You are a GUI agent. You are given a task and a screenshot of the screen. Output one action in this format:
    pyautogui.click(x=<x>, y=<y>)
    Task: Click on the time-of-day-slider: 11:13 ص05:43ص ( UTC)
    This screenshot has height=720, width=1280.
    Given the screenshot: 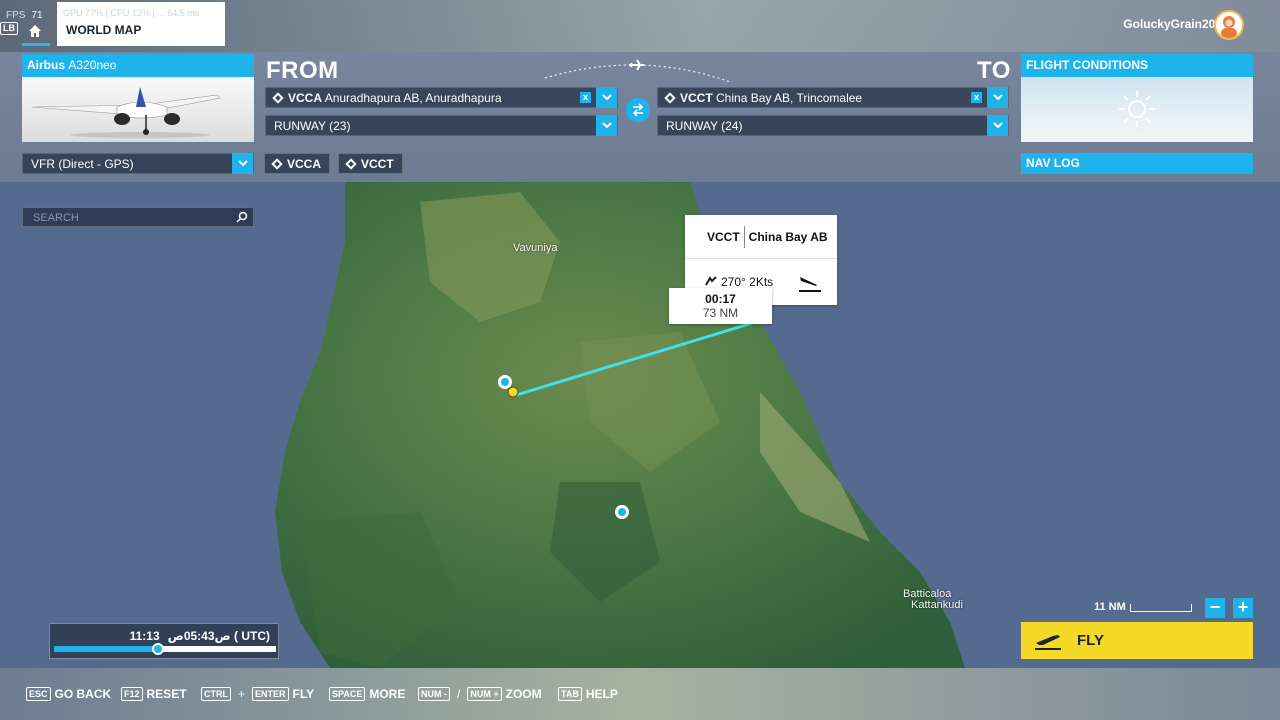 What is the action you would take?
    pyautogui.click(x=164, y=641)
    